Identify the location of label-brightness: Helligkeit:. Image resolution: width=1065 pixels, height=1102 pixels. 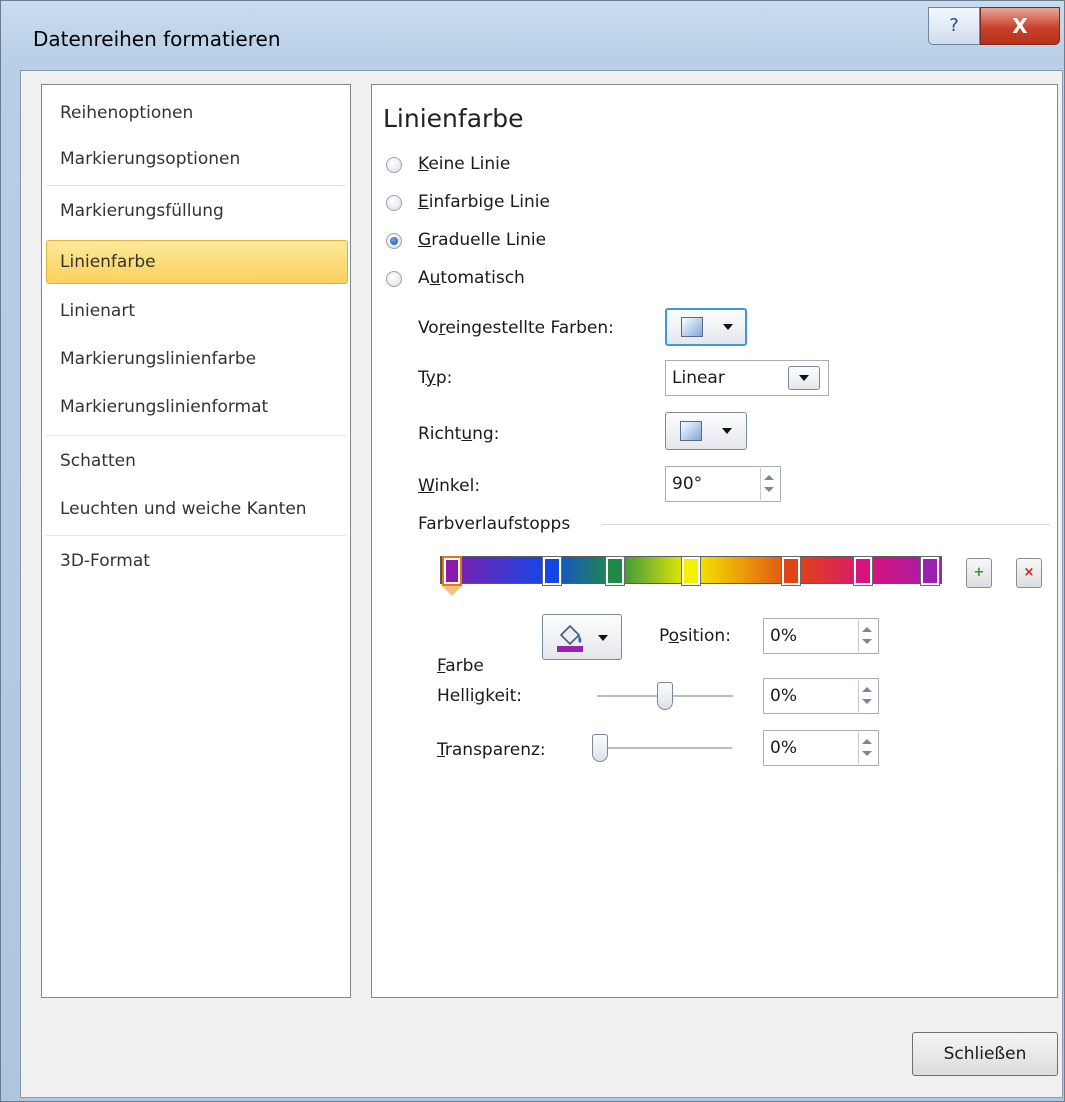
(480, 696).